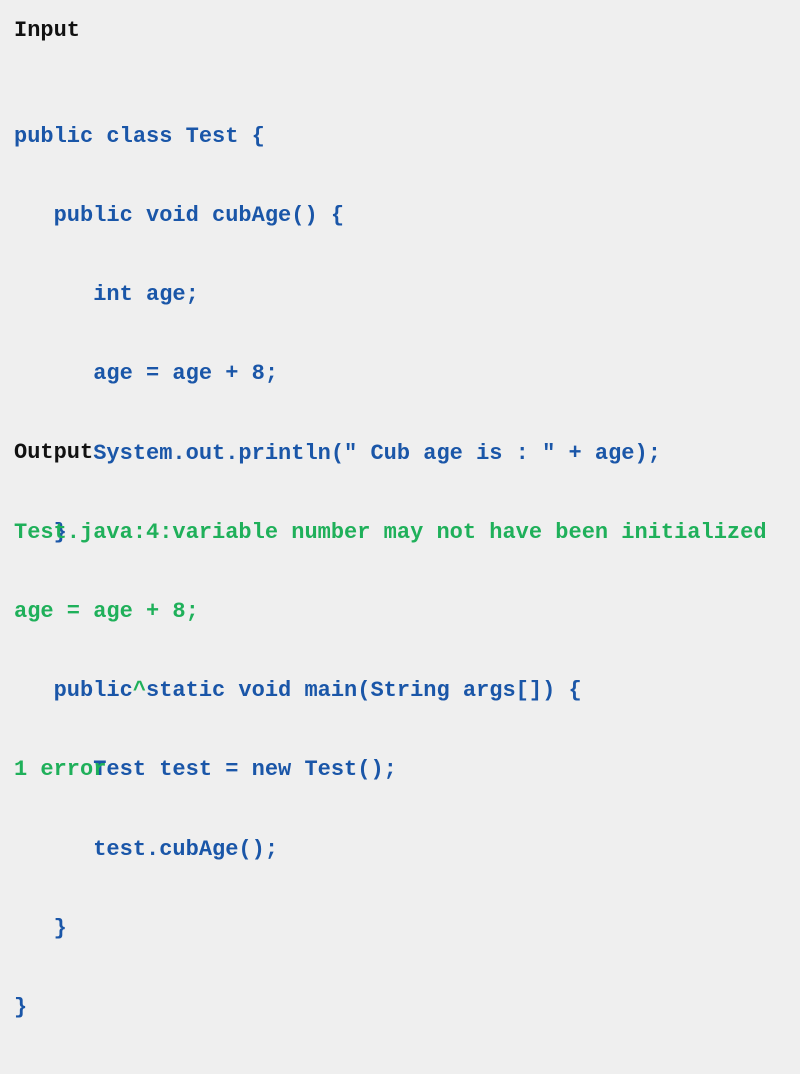  What do you see at coordinates (106, 612) in the screenshot?
I see `error-source-line: age = age + 8;` at bounding box center [106, 612].